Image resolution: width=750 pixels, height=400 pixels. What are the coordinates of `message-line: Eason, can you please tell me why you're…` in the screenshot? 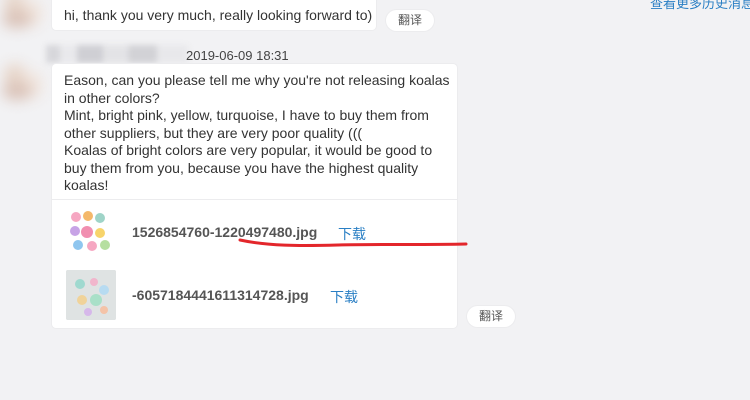 It's located at (257, 80).